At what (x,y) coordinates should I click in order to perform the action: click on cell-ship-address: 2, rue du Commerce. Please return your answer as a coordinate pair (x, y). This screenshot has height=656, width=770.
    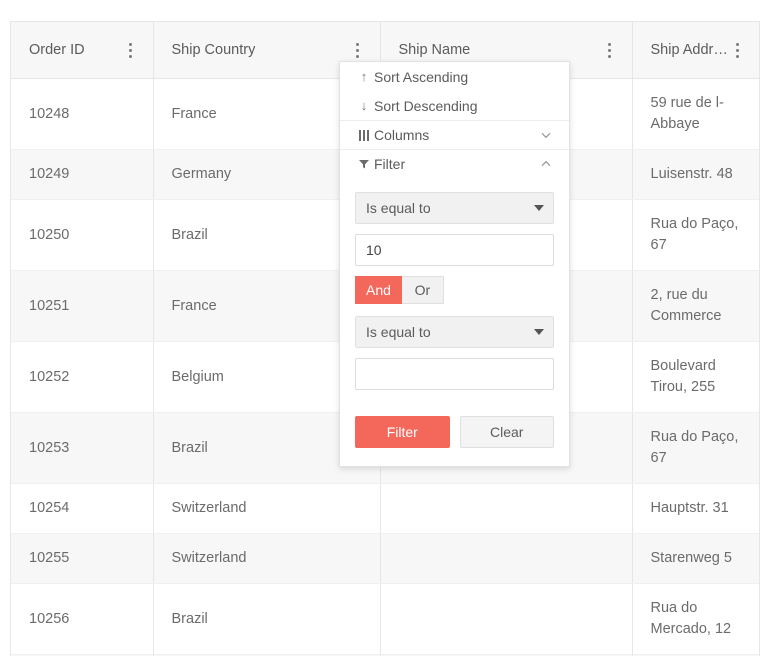
    Looking at the image, I should click on (695, 306).